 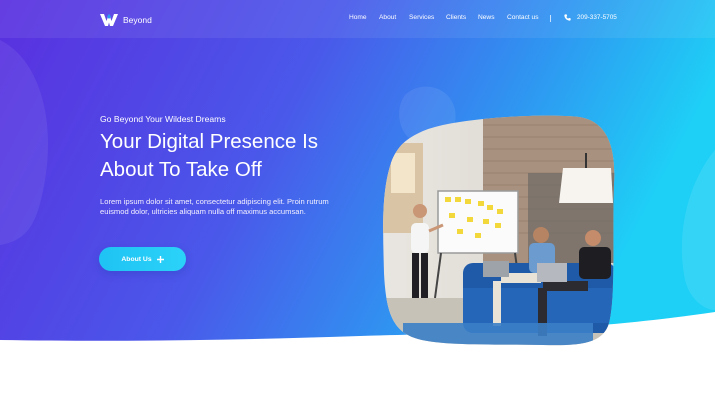 What do you see at coordinates (163, 119) in the screenshot?
I see `hero-eyebrow: Go Beyond Your Wildest Dreams` at bounding box center [163, 119].